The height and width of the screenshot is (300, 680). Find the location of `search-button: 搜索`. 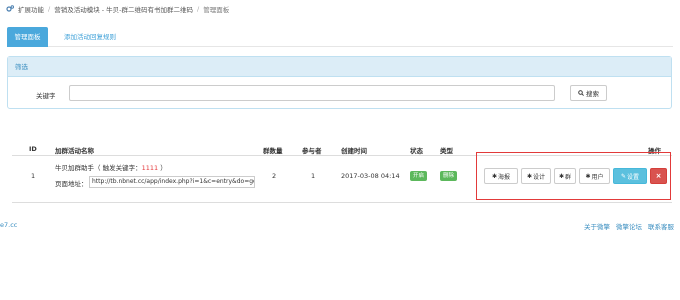

search-button: 搜索 is located at coordinates (588, 93).